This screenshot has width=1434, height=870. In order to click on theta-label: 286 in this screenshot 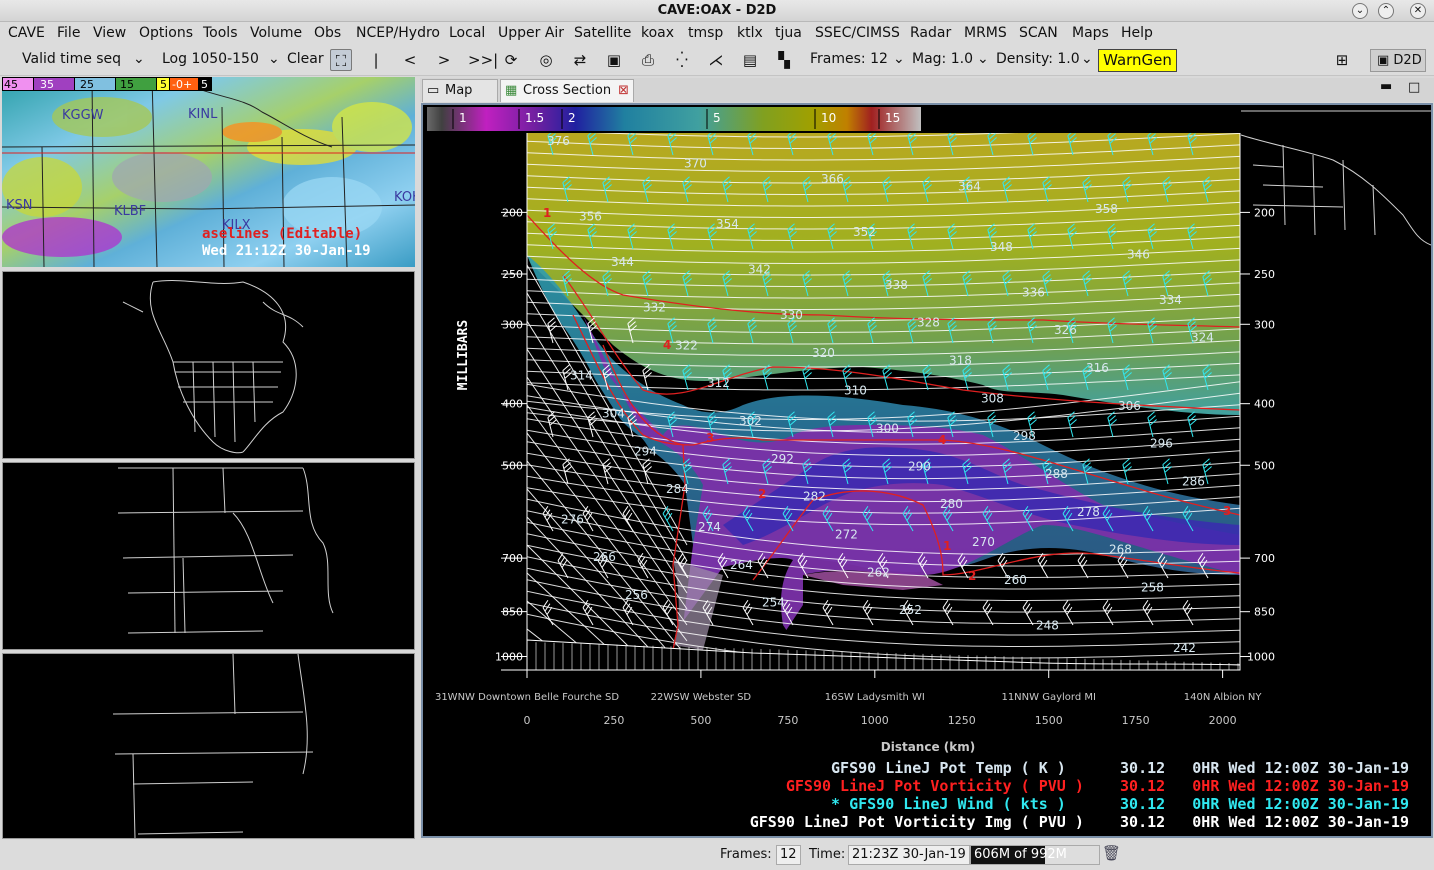, I will do `click(1193, 482)`.